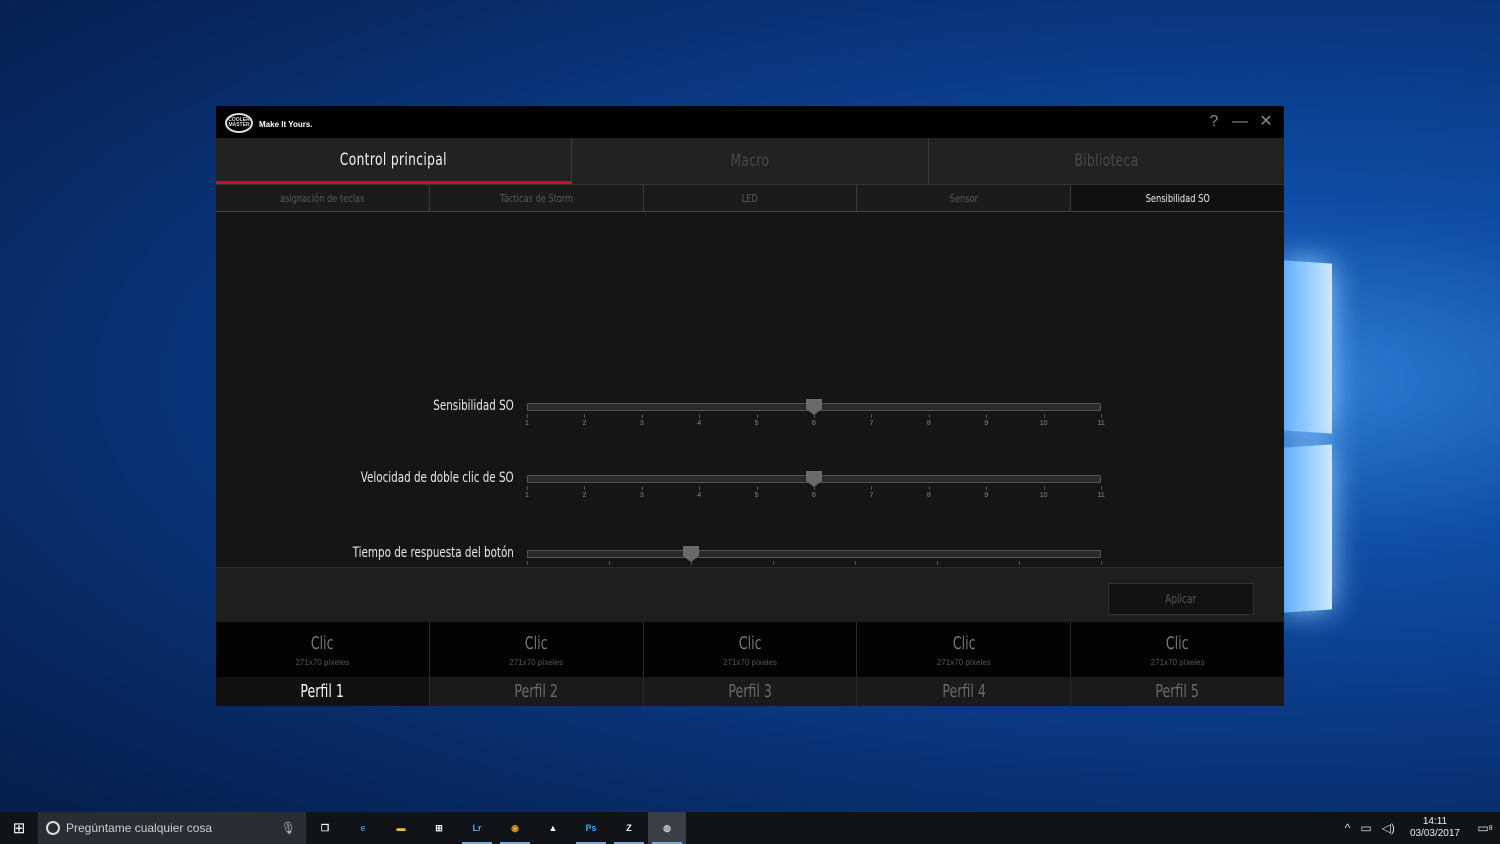 This screenshot has height=844, width=1500. I want to click on task-view-taskbar-button: ❐, so click(325, 828).